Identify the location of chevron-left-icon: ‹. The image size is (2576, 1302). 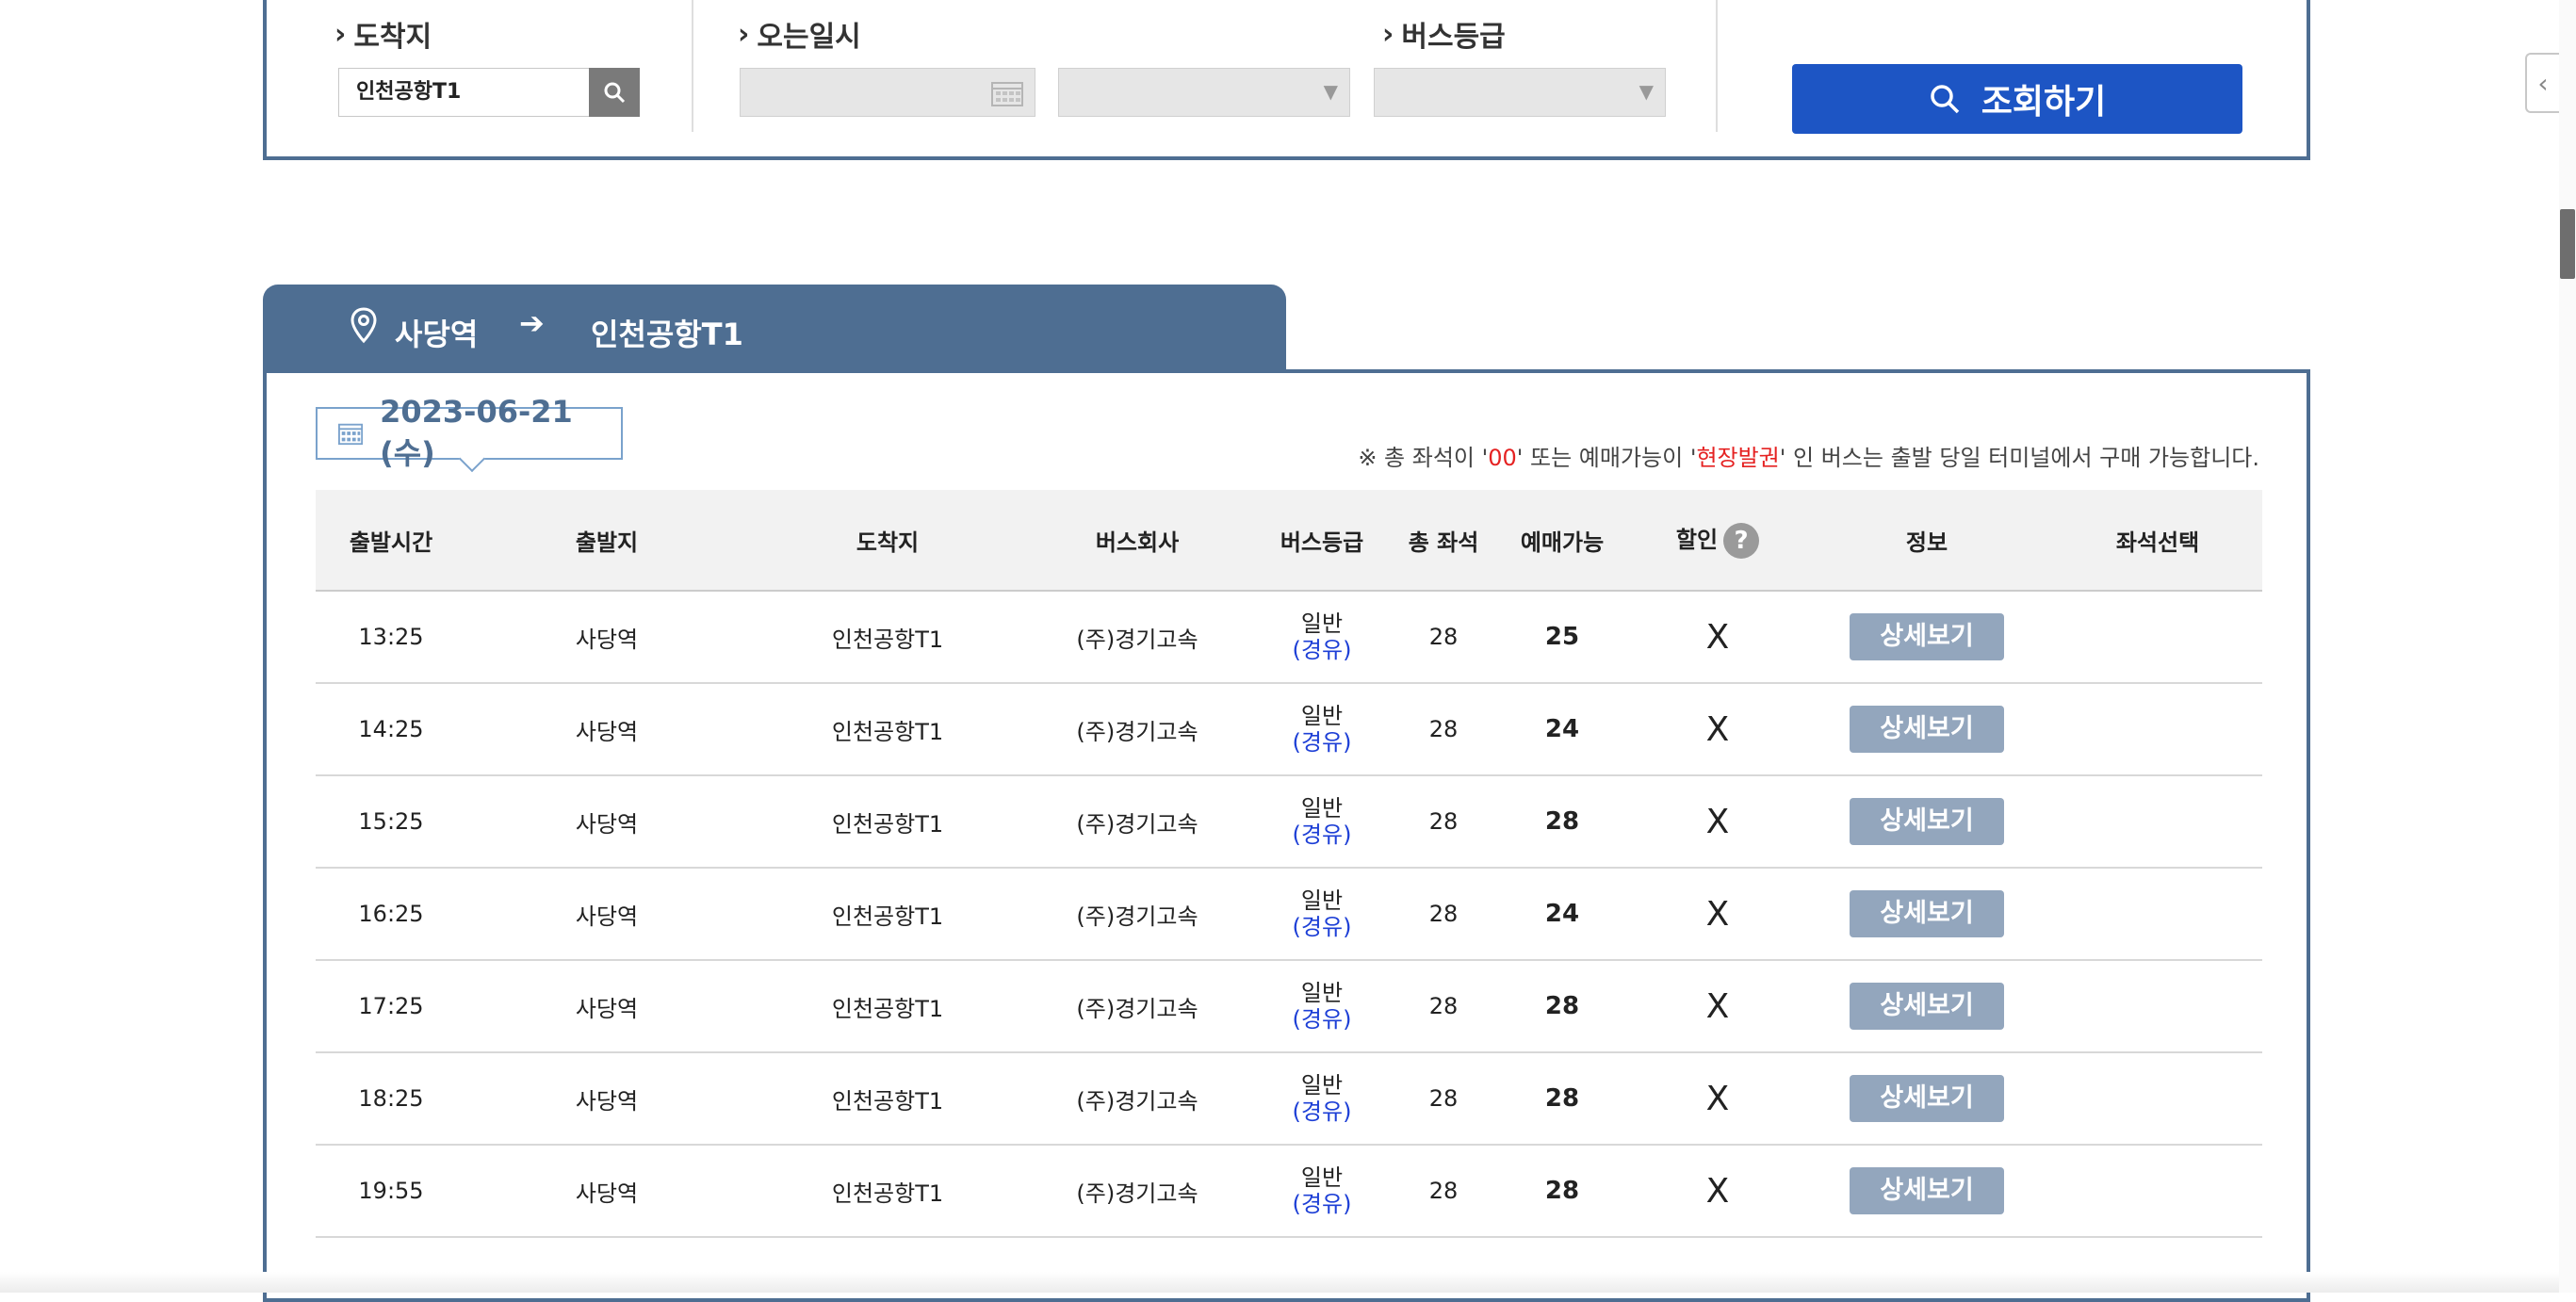
(2543, 83).